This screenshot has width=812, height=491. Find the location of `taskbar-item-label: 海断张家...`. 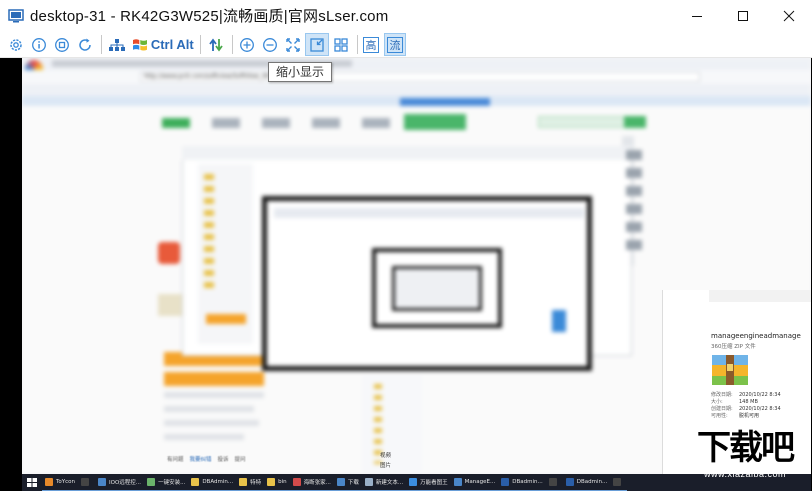

taskbar-item-label: 海断张家... is located at coordinates (317, 483).